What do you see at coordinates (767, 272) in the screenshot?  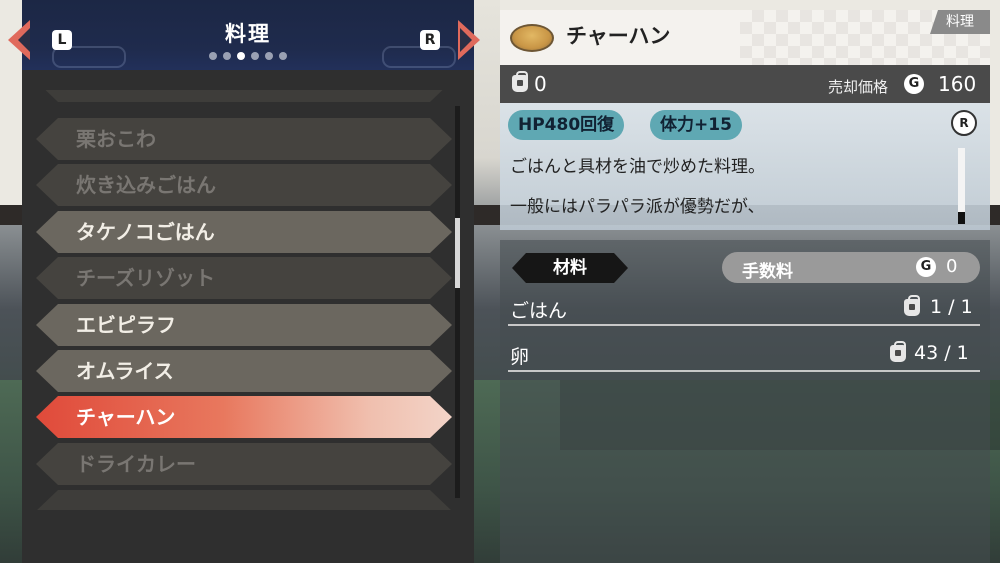 I see `fee-label: 手数料` at bounding box center [767, 272].